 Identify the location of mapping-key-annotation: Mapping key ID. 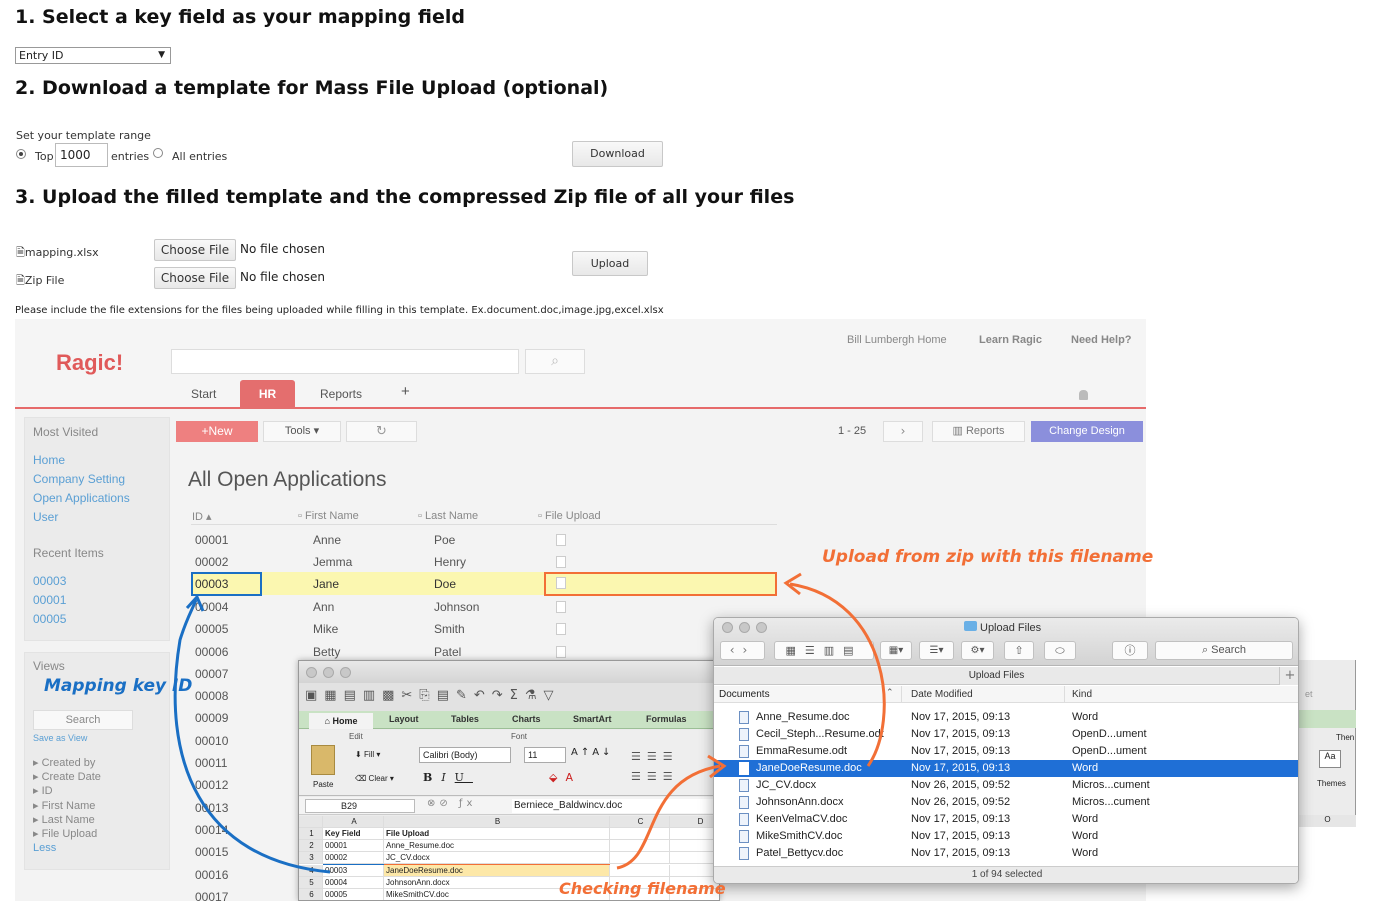
(118, 686).